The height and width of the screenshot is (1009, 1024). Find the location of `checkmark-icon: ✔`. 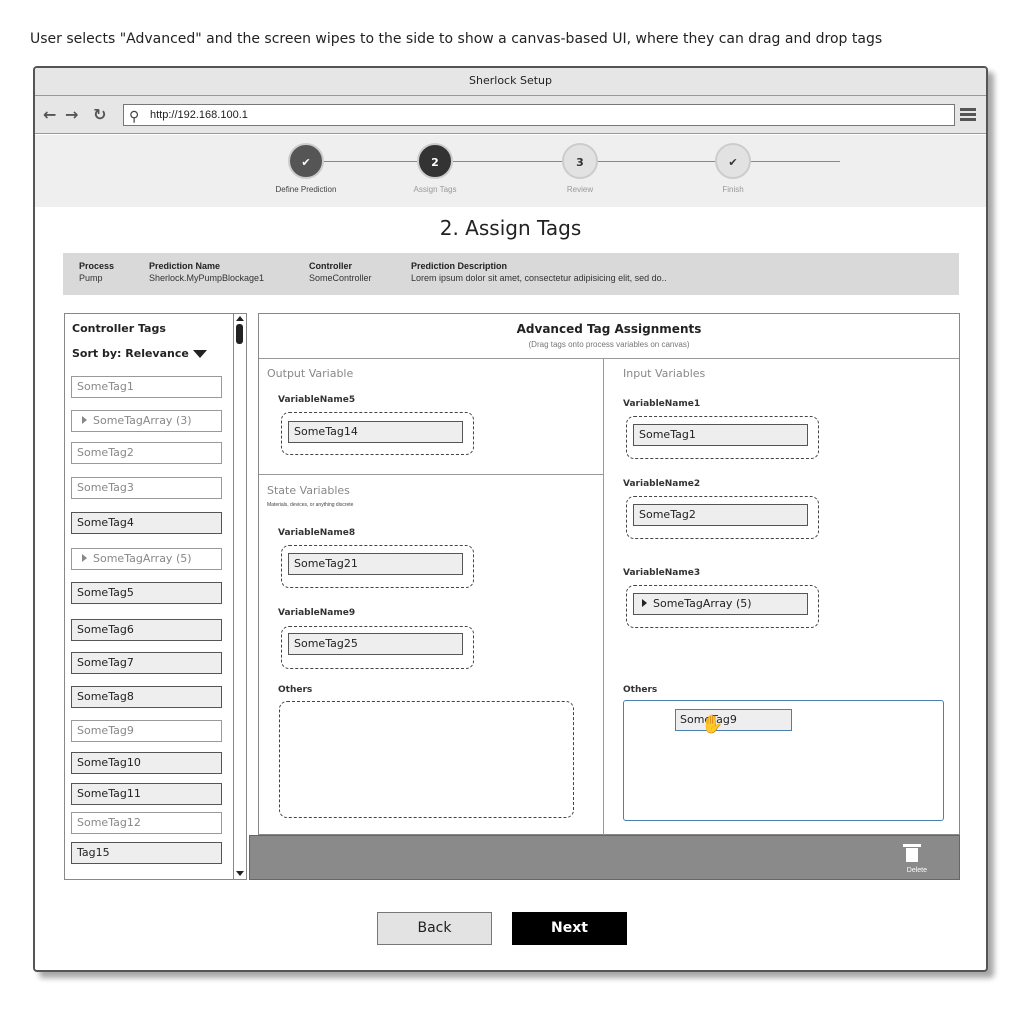

checkmark-icon: ✔ is located at coordinates (306, 161).